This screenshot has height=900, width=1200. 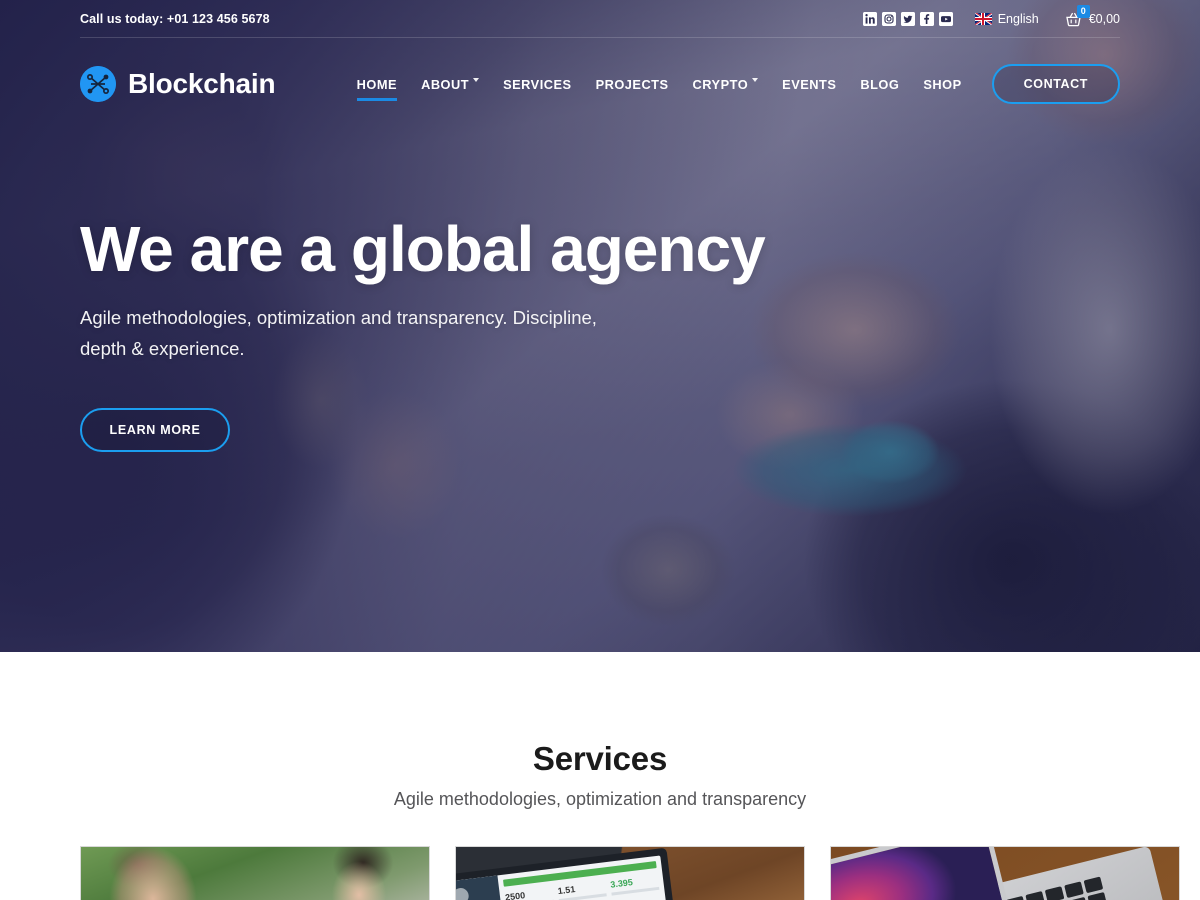 I want to click on services-title: Services, so click(x=600, y=758).